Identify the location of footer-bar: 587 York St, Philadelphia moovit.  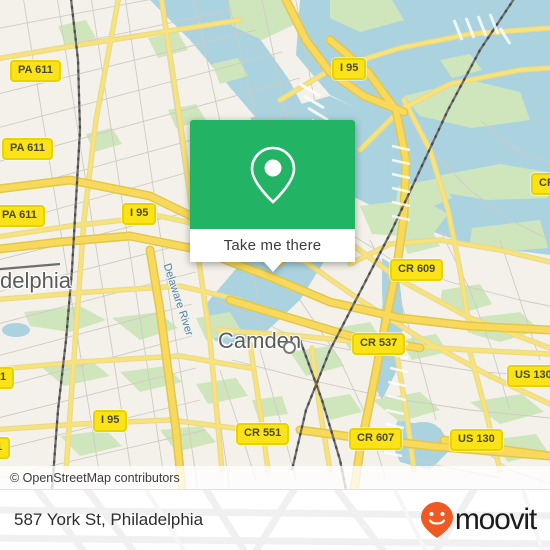
(275, 520).